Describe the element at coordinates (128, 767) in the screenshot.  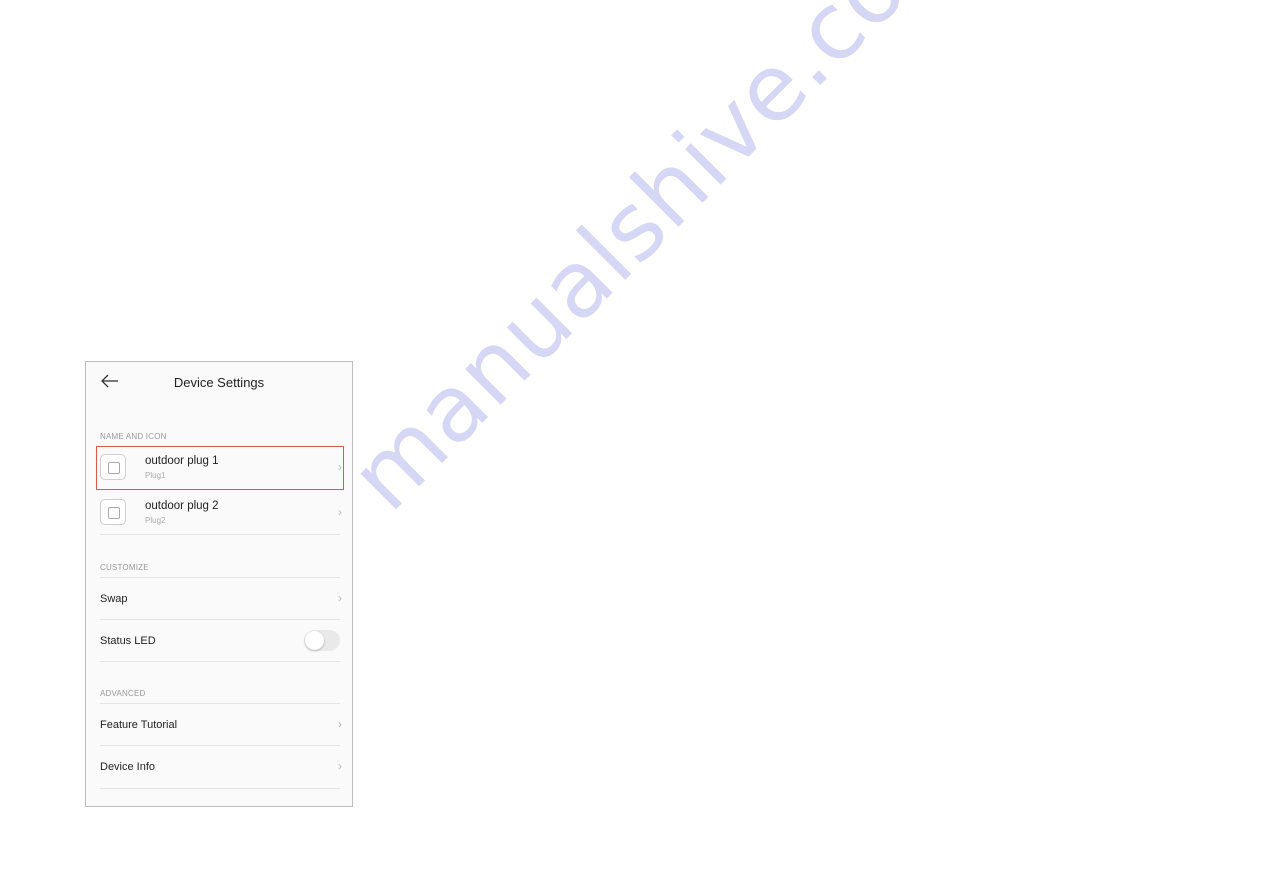
I see `device-info-label: Device Info` at that location.